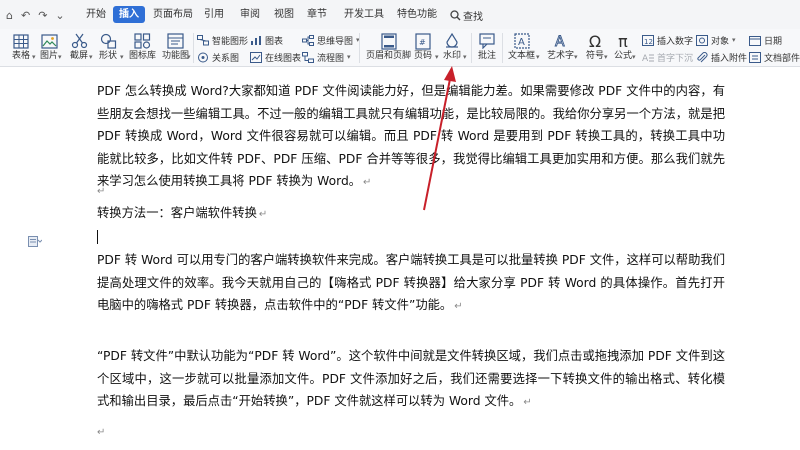  I want to click on relation-chart-button: 关系图, so click(218, 57).